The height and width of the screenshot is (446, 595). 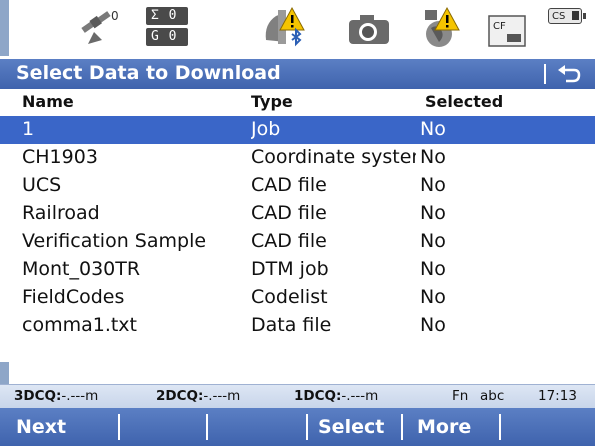 I want to click on table-row: UCS CAD file No, so click(x=297, y=186).